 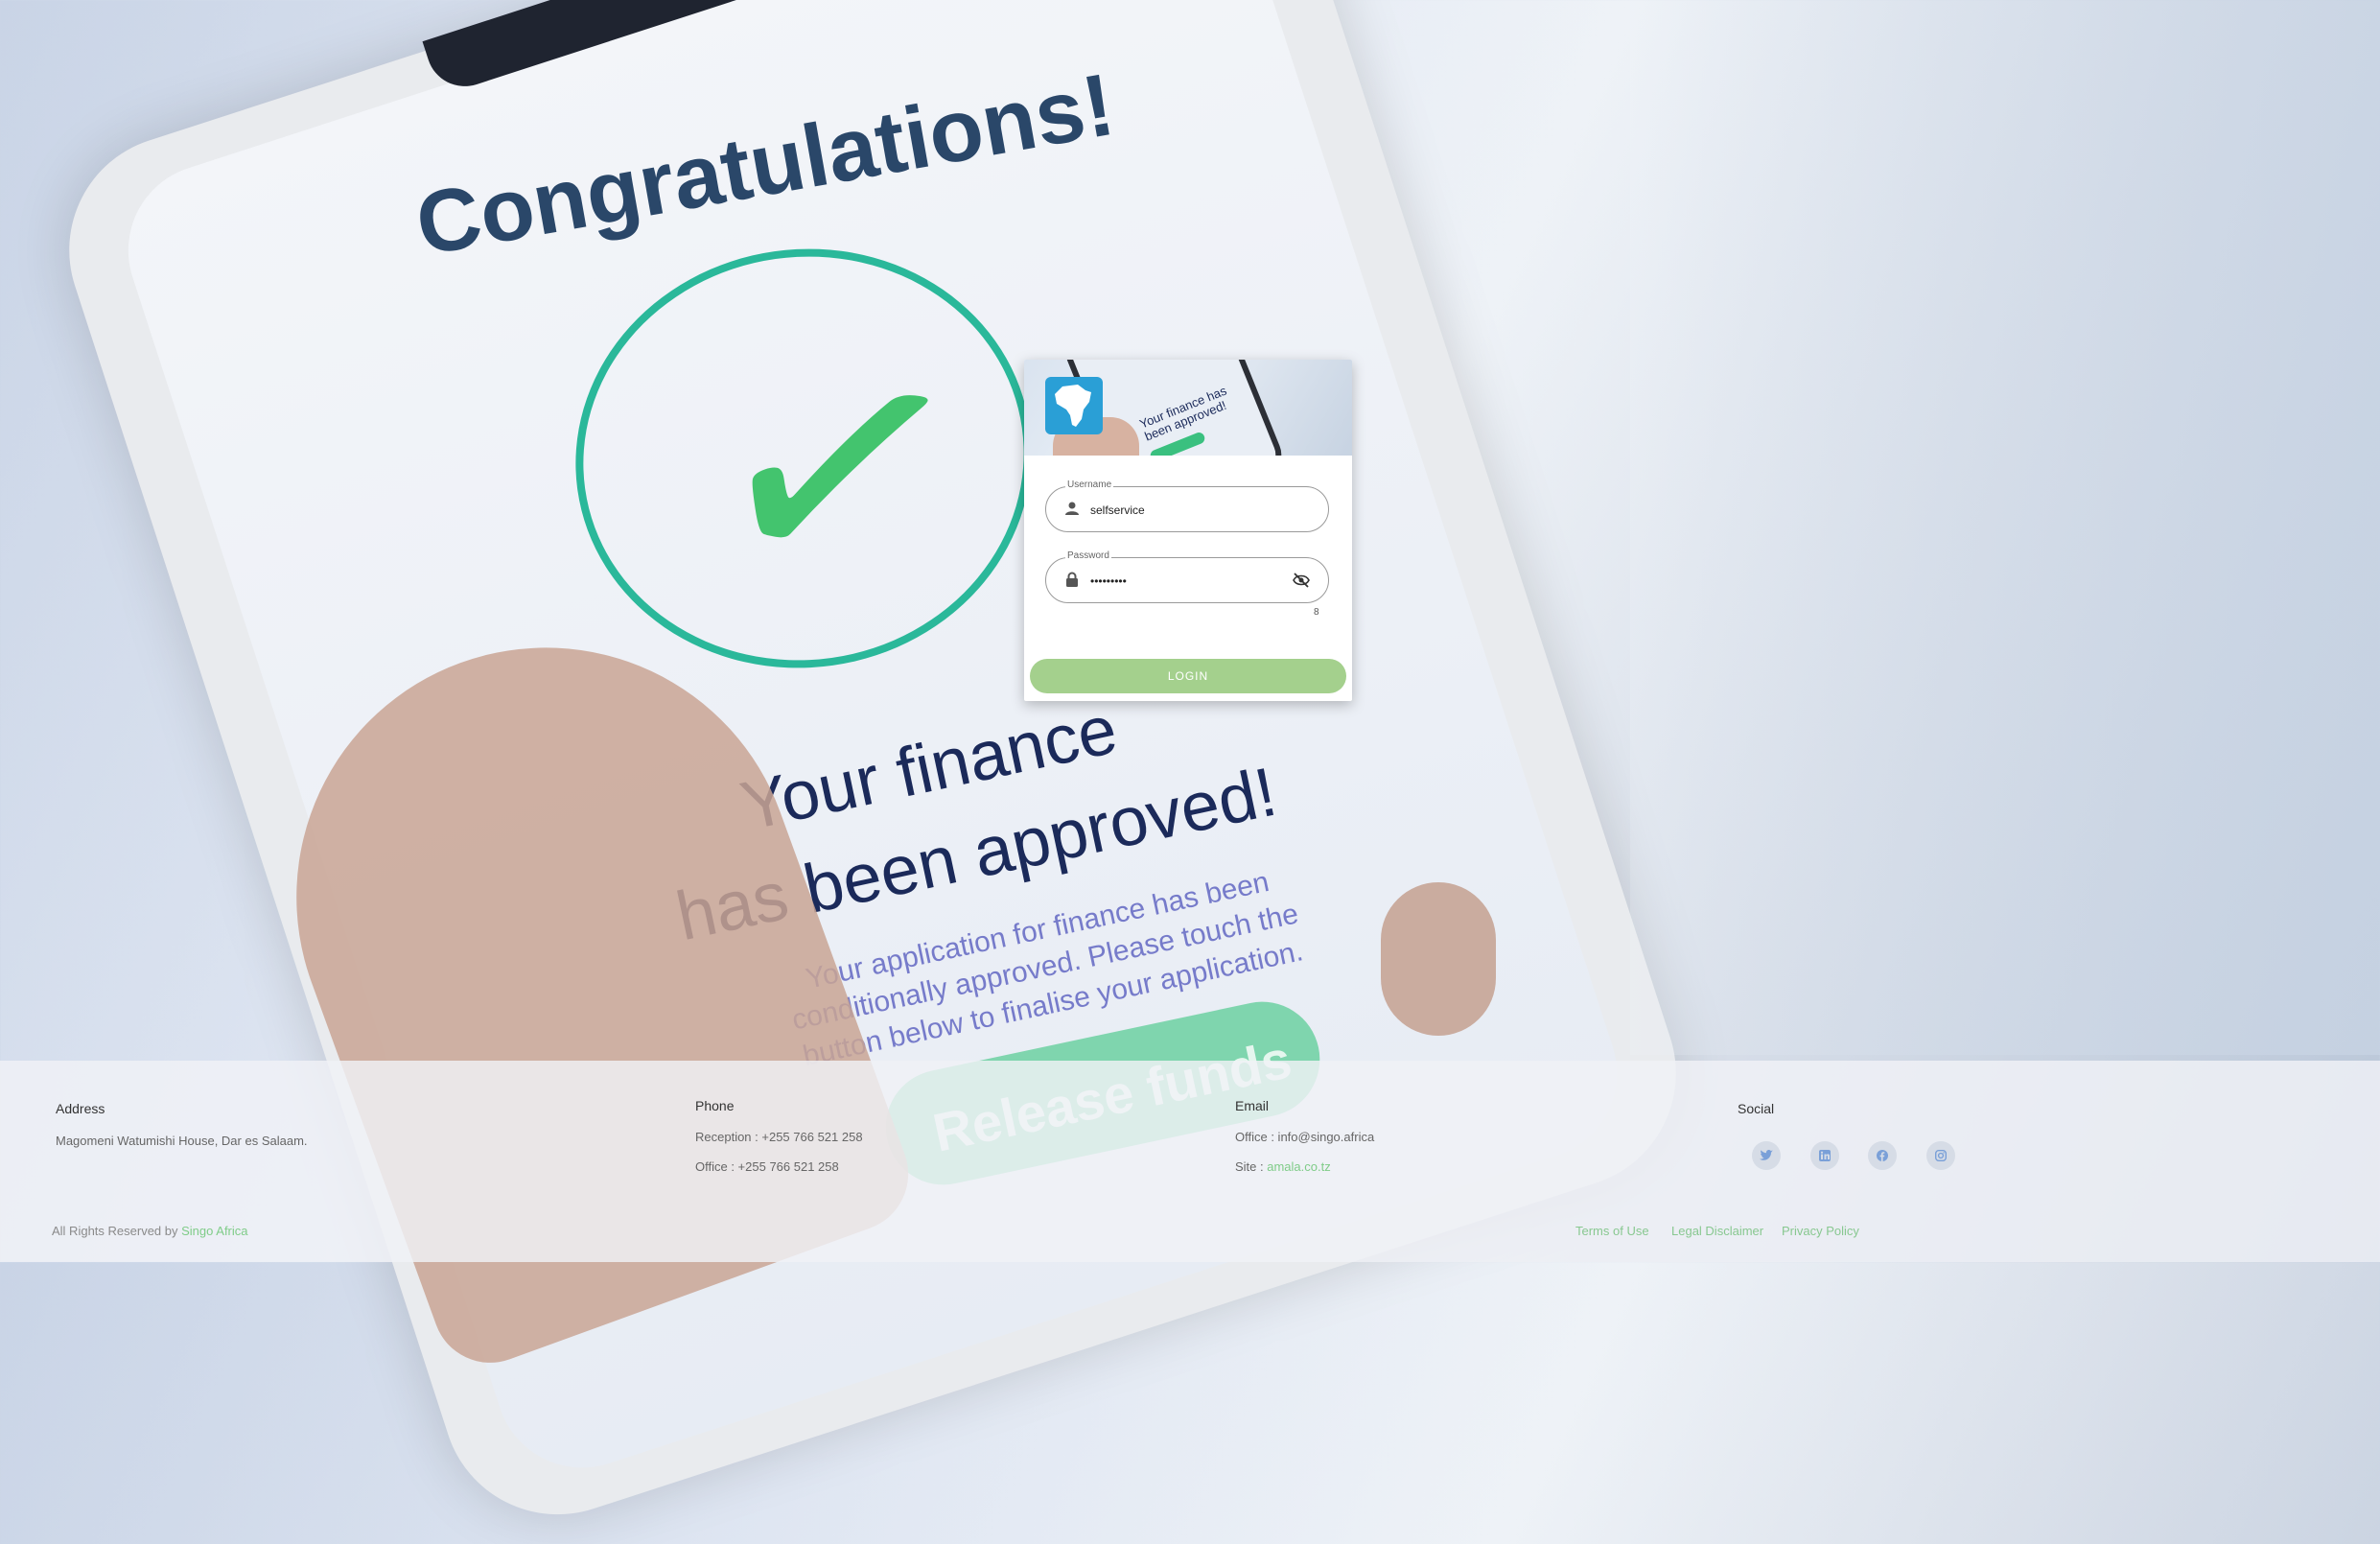 I want to click on login-banner: Your finance has been approved!, so click(x=1188, y=408).